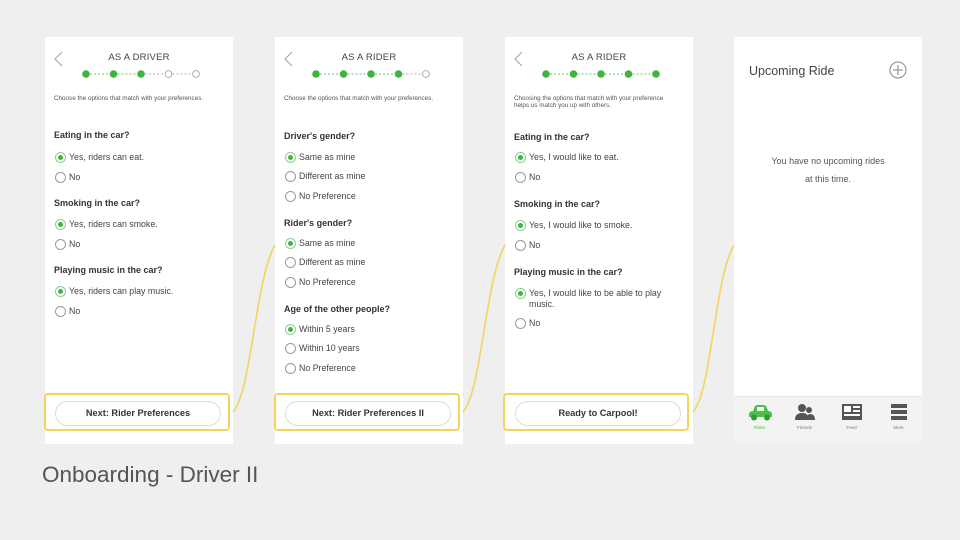  I want to click on question-label: Eating in the car?, so click(92, 135).